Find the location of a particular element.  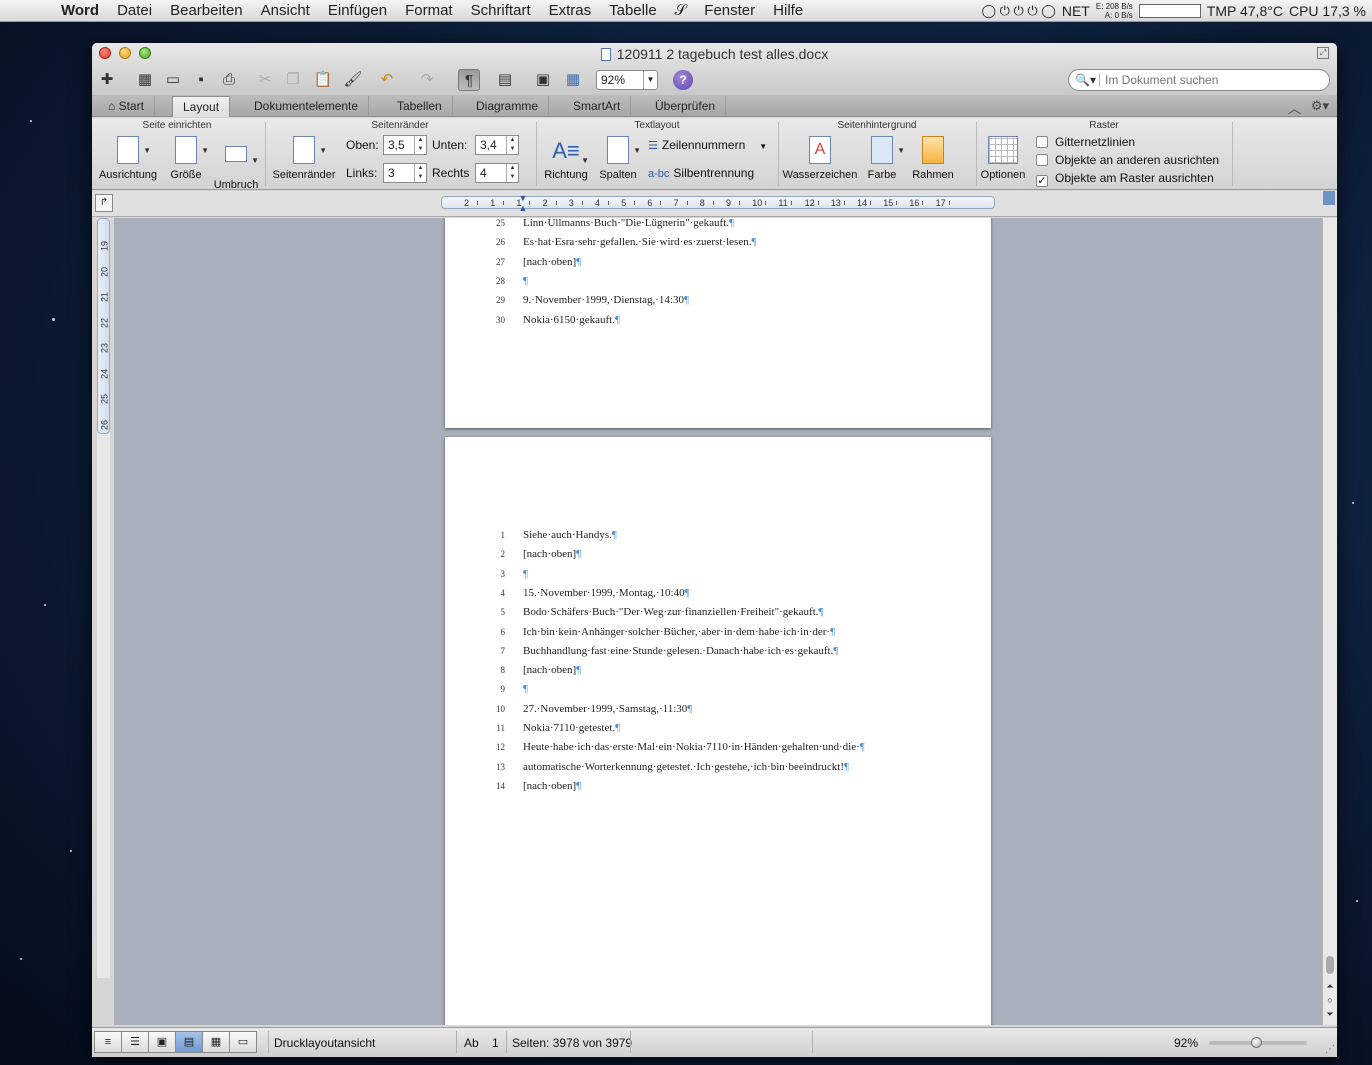

zoom-slider is located at coordinates (1258, 1042).